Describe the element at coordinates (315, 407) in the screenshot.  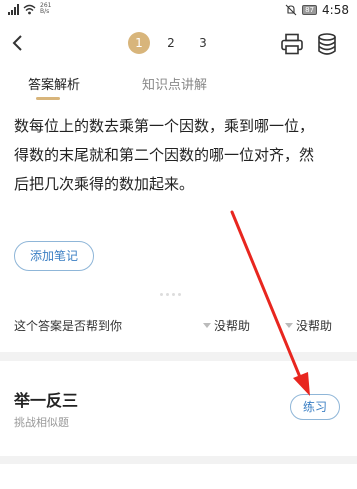
I see `practice-button: 练习` at that location.